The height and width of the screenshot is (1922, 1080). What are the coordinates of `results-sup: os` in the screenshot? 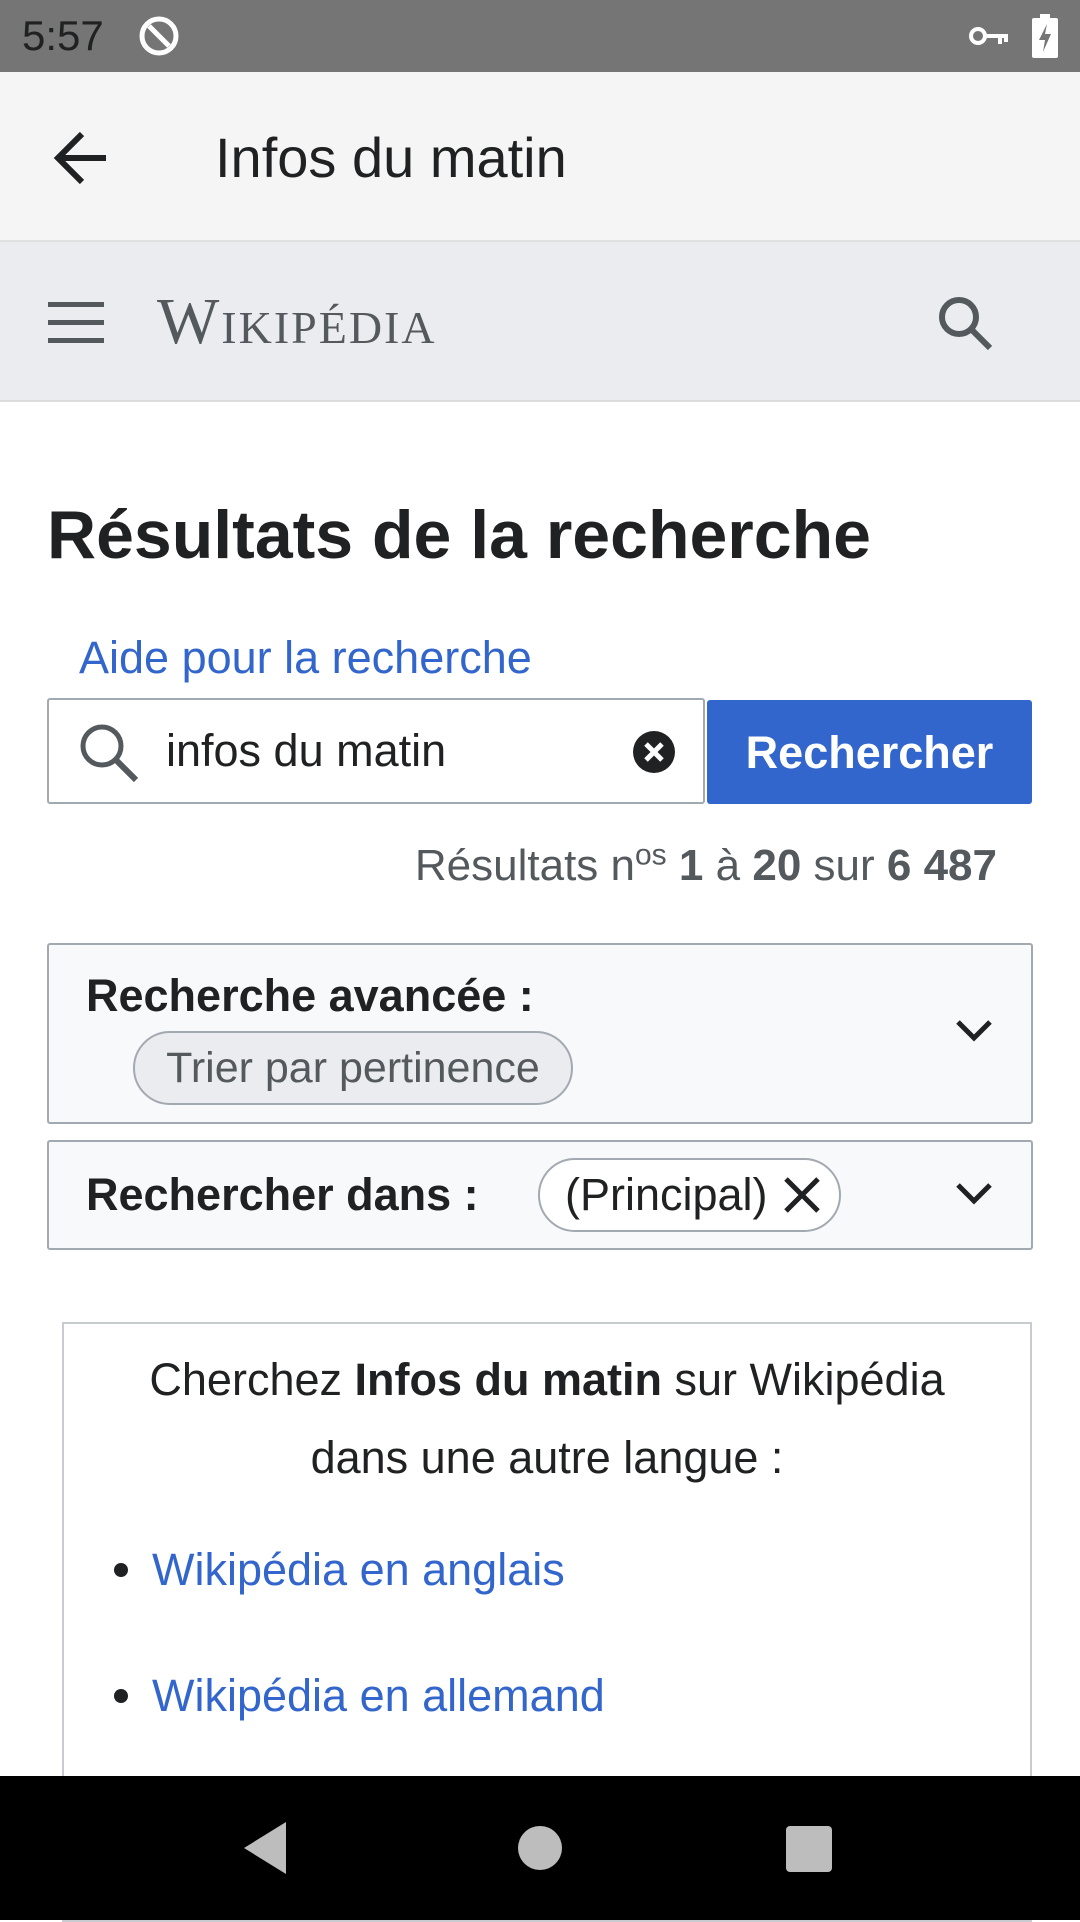 It's located at (650, 855).